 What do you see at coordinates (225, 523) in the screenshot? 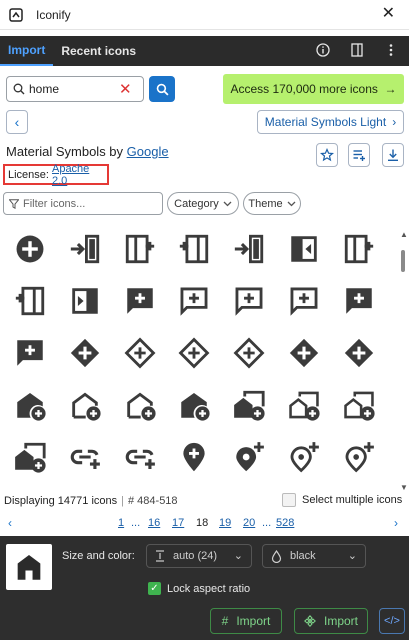
I see `page-link: 19` at bounding box center [225, 523].